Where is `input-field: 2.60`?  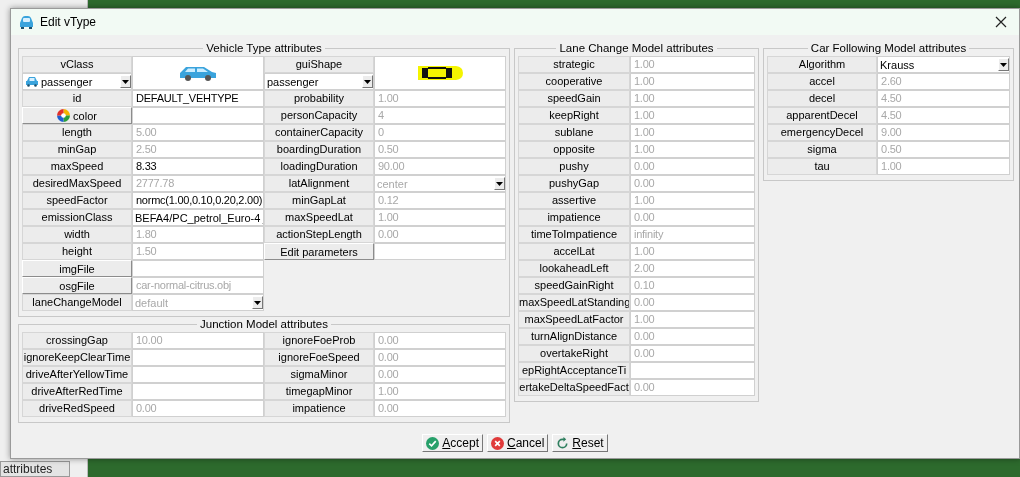
input-field: 2.60 is located at coordinates (943, 81).